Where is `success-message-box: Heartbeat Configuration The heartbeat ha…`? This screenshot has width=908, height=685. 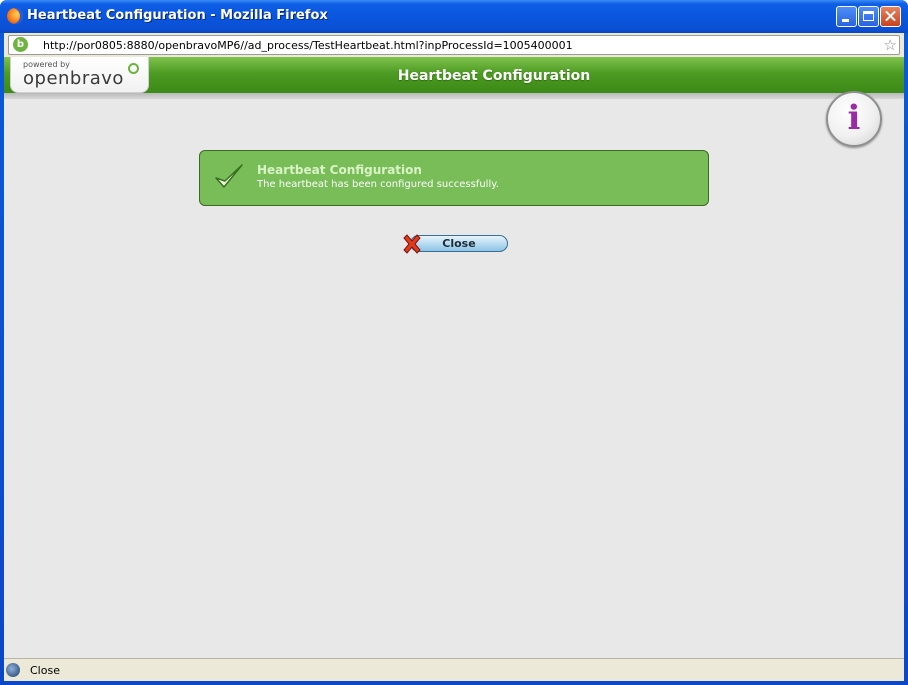
success-message-box: Heartbeat Configuration The heartbeat ha… is located at coordinates (454, 178).